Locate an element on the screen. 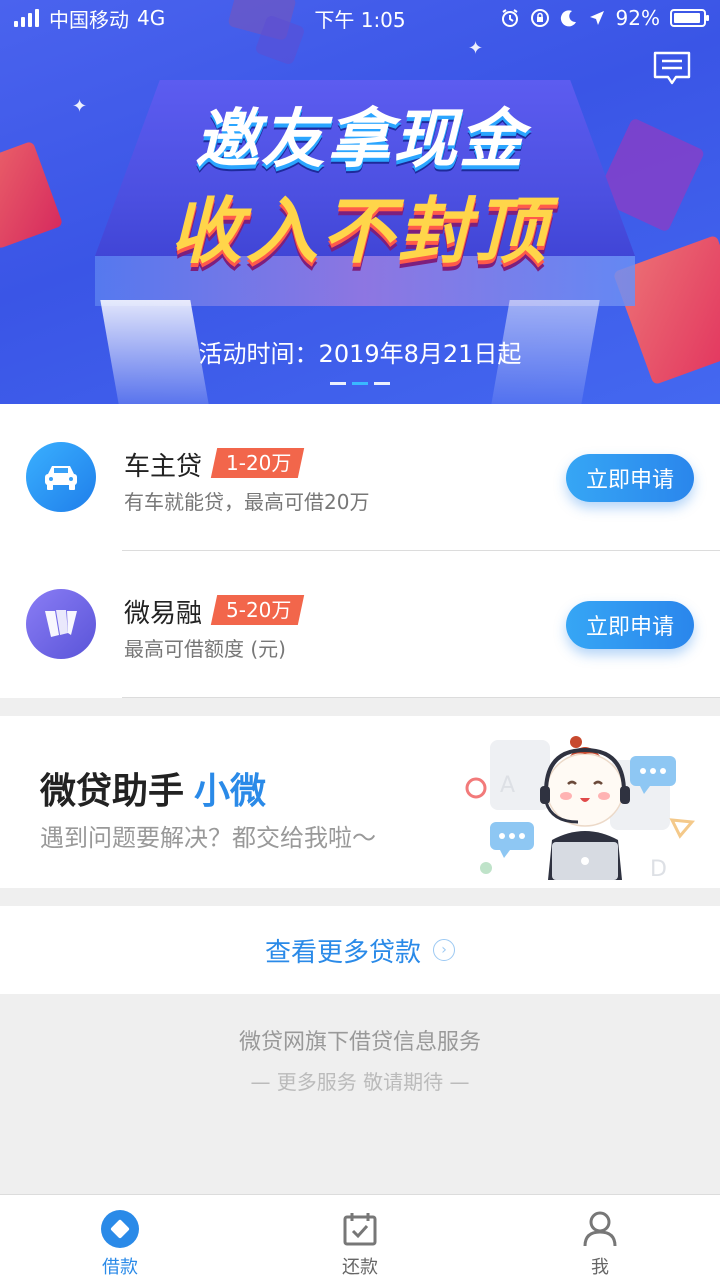  loan-name: 车主贷 is located at coordinates (163, 467).